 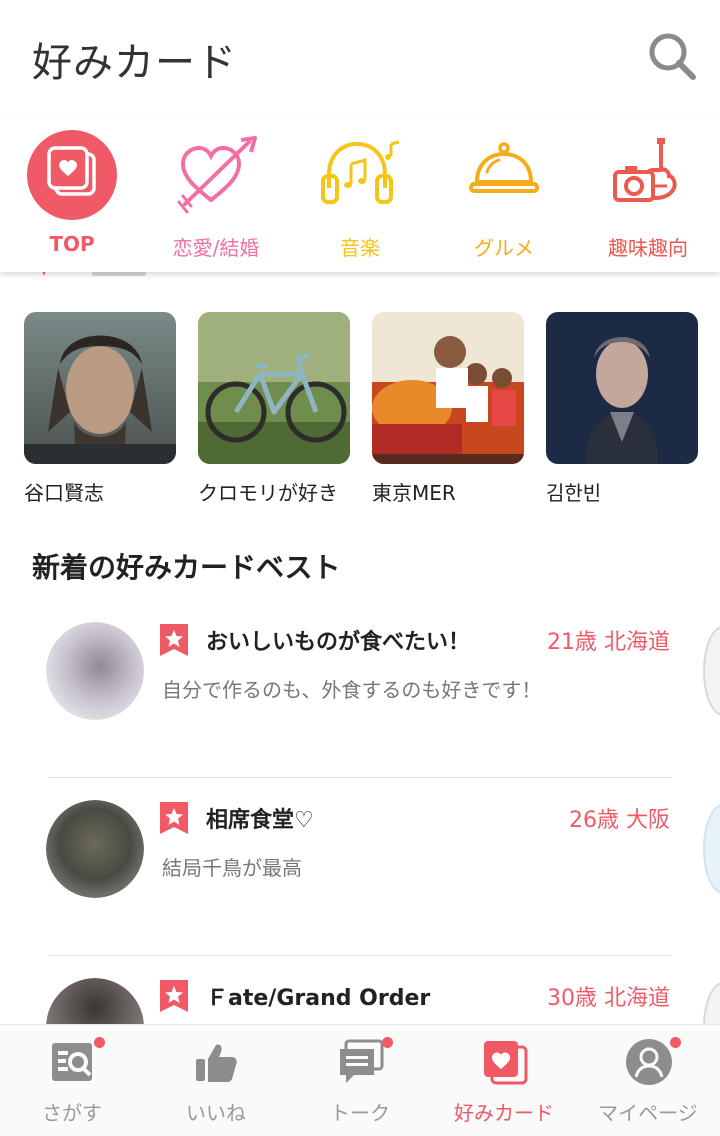 What do you see at coordinates (260, 820) in the screenshot?
I see `card-title: 相席食堂♡` at bounding box center [260, 820].